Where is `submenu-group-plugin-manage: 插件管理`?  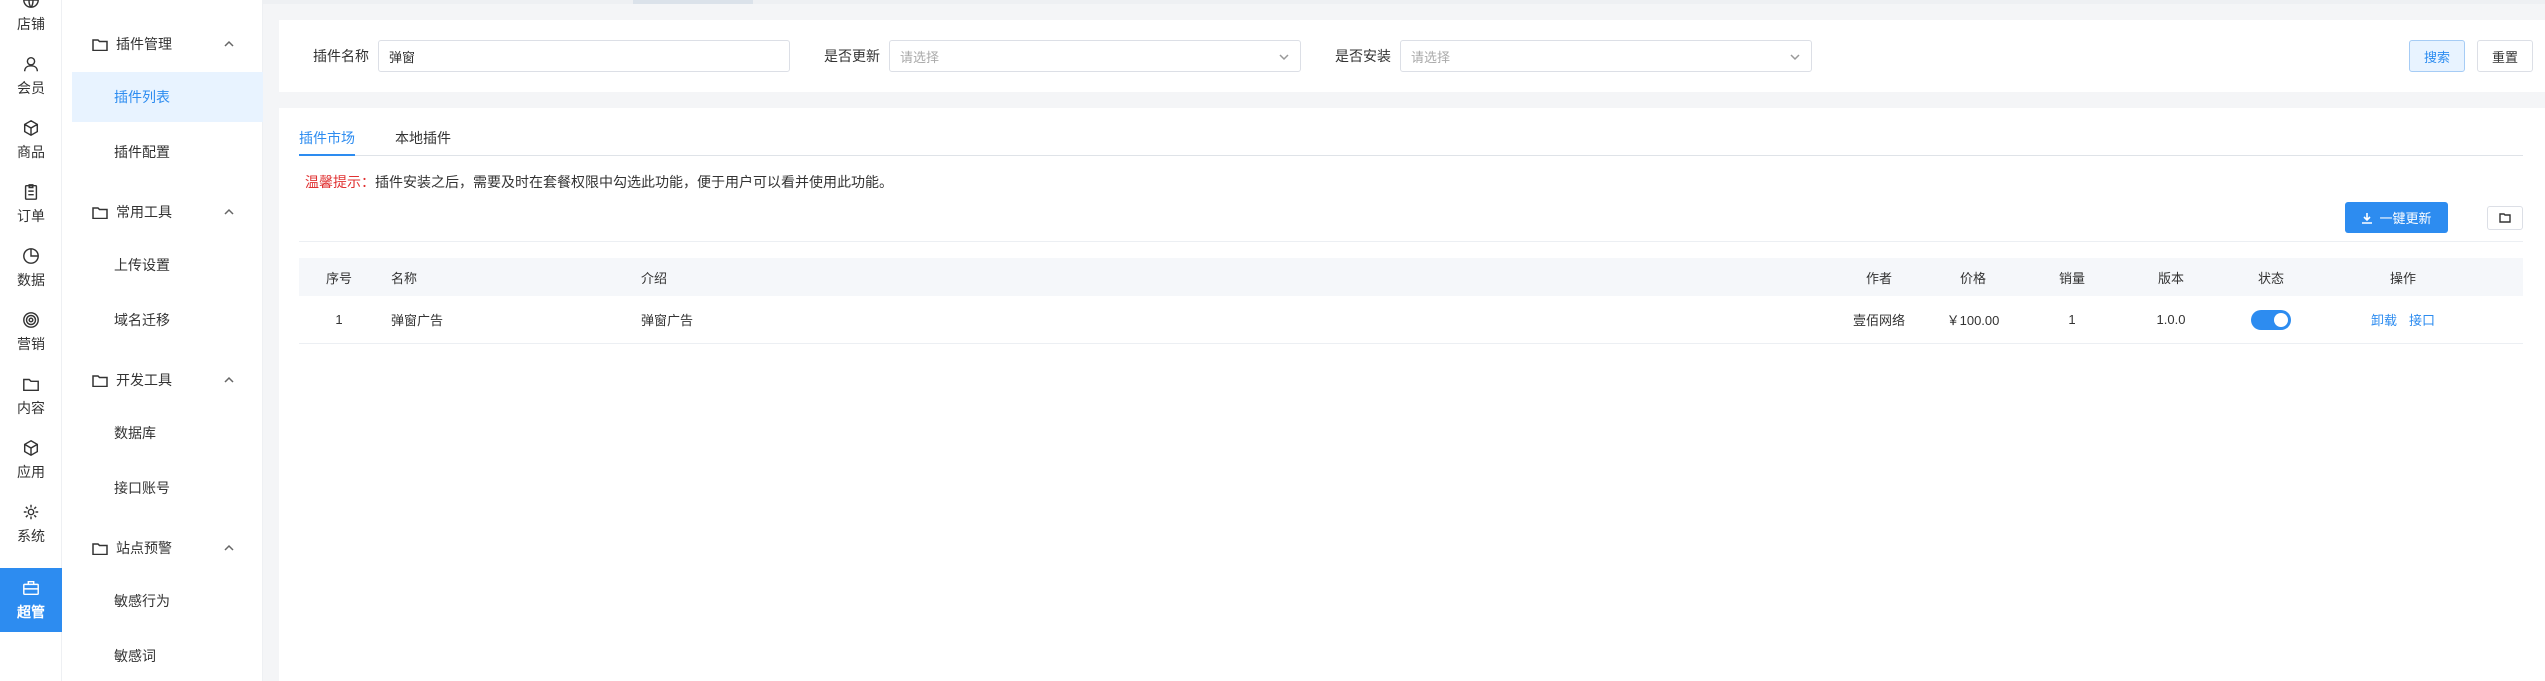
submenu-group-plugin-manage: 插件管理 is located at coordinates (162, 44).